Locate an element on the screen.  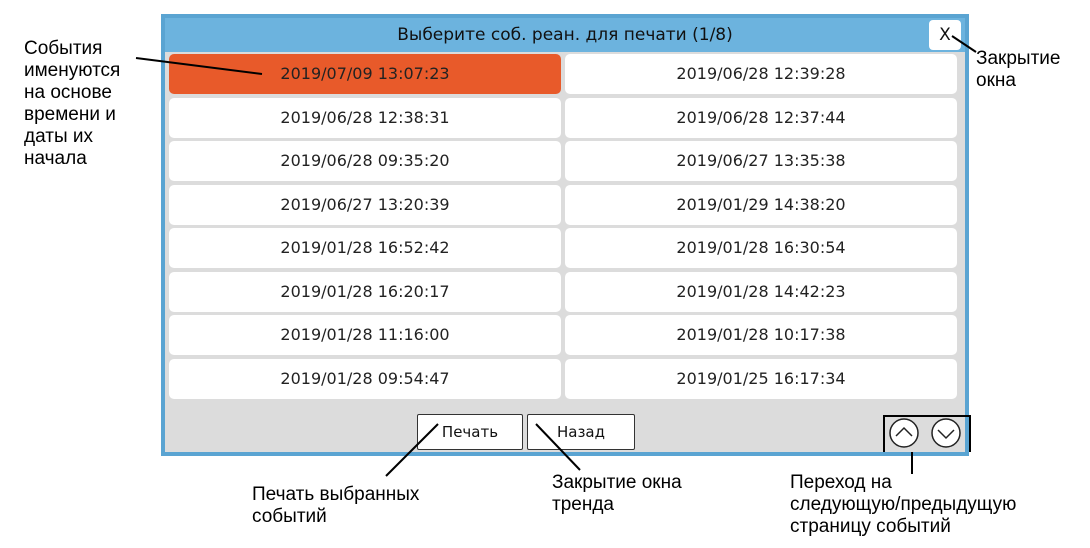
event-item: 2019/01/28 10:17:38 is located at coordinates (761, 335).